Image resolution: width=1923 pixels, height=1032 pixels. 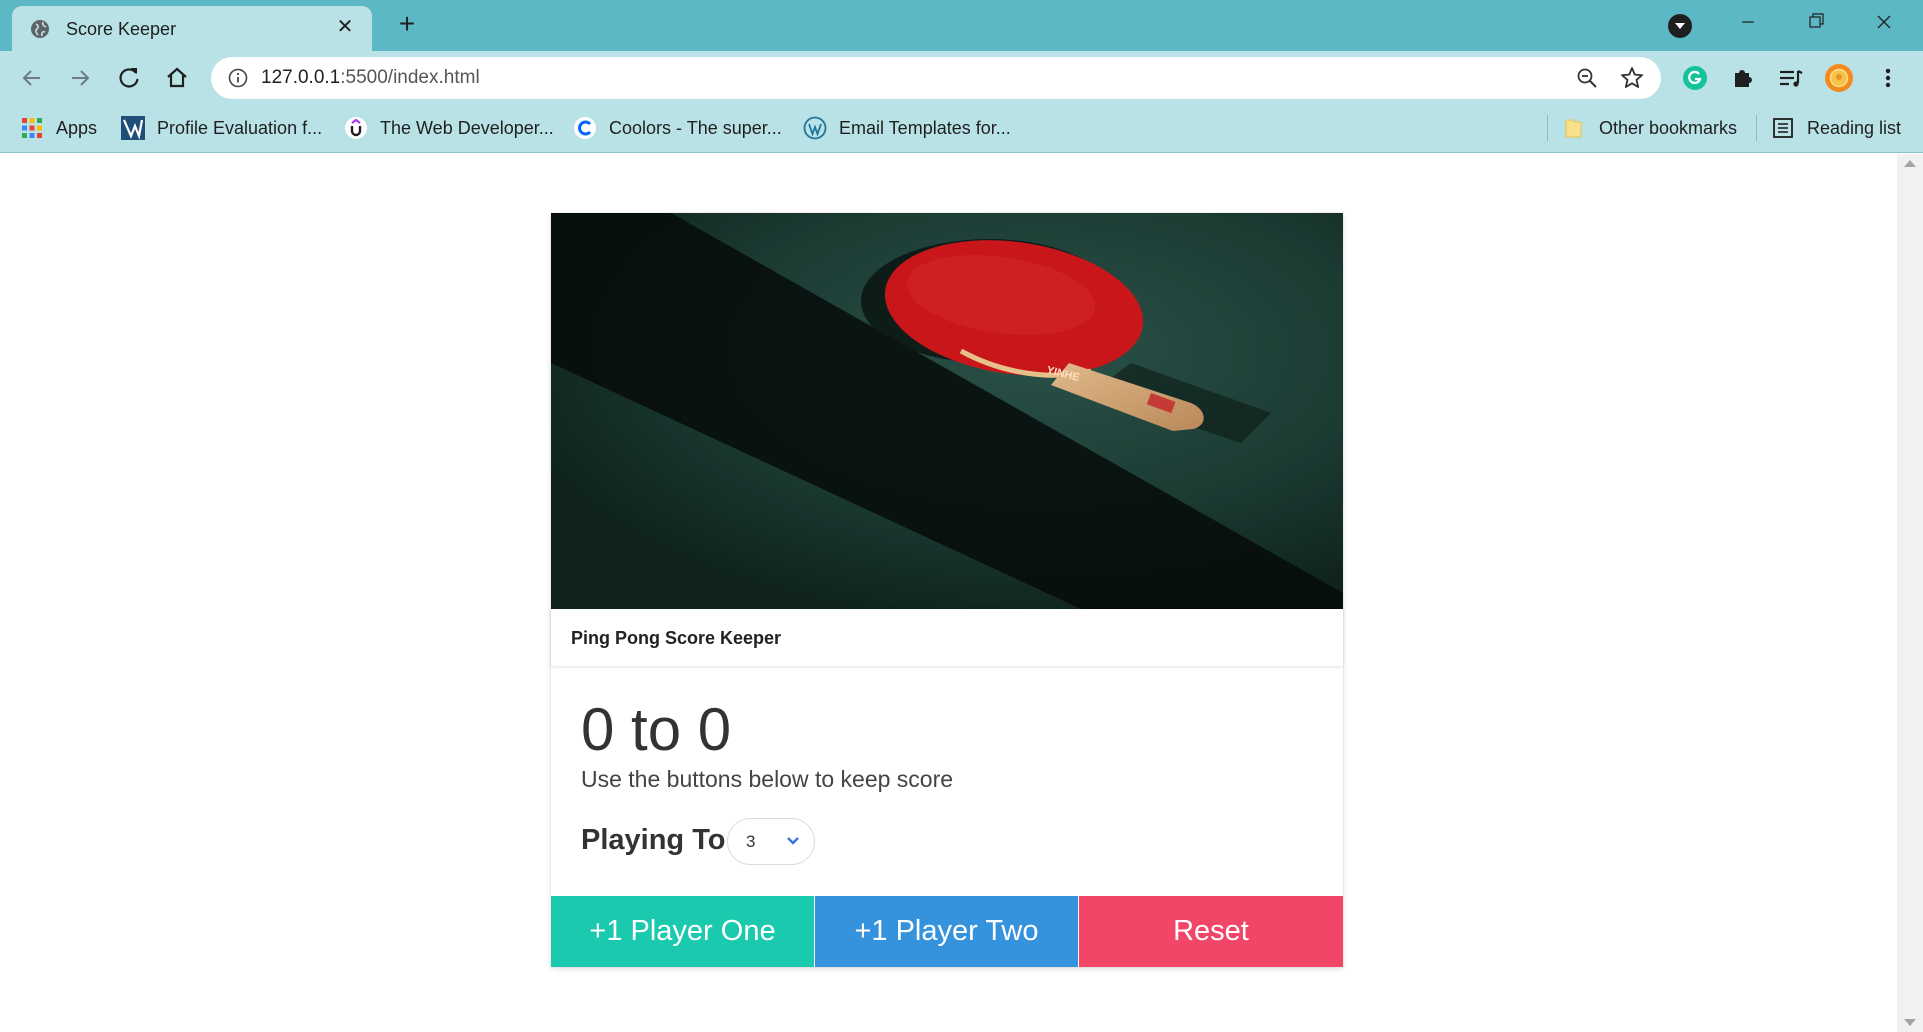 I want to click on bookmark-star-icon, so click(x=1632, y=78).